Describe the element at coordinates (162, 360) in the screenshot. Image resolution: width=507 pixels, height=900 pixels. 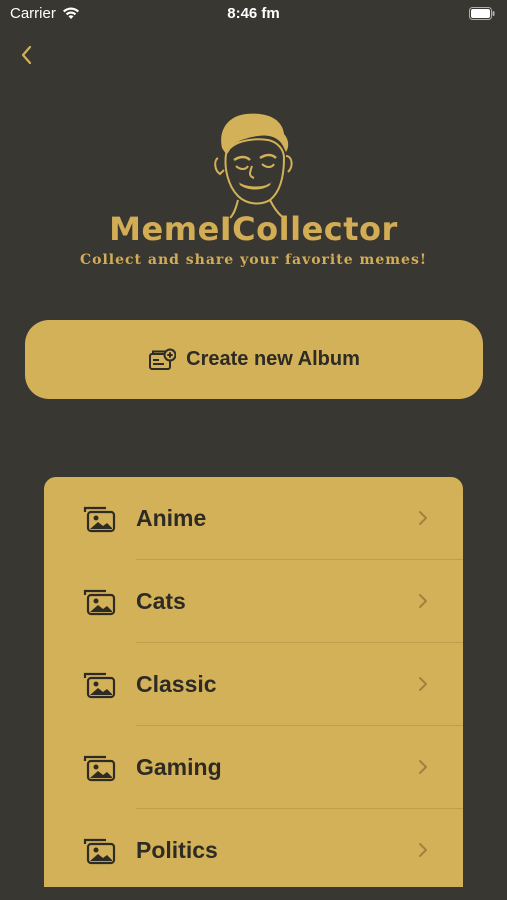
I see `album-add-icon` at that location.